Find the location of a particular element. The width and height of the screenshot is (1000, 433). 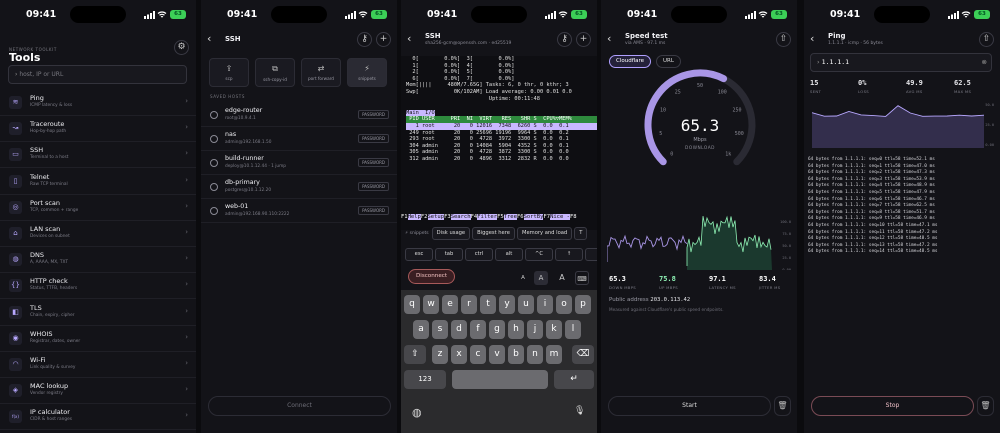

tool-item: {} HTTP check Status, TTFB, headers › is located at coordinates (98, 286).